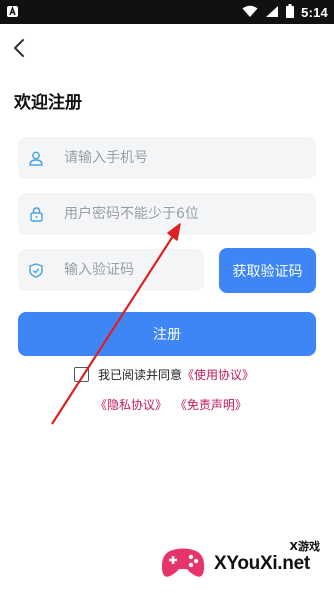  I want to click on disclaimer-link: 《免责声明》, so click(211, 405).